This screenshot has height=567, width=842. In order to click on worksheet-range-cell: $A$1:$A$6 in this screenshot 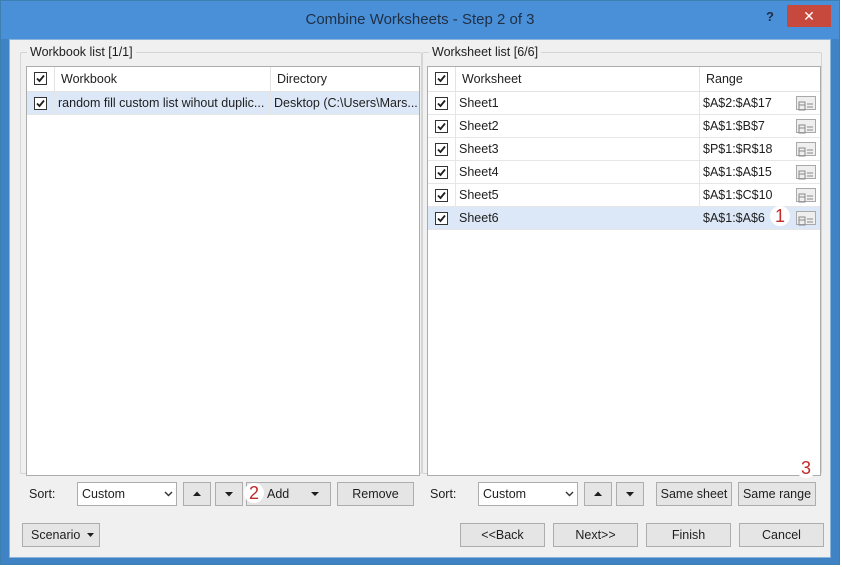, I will do `click(760, 218)`.